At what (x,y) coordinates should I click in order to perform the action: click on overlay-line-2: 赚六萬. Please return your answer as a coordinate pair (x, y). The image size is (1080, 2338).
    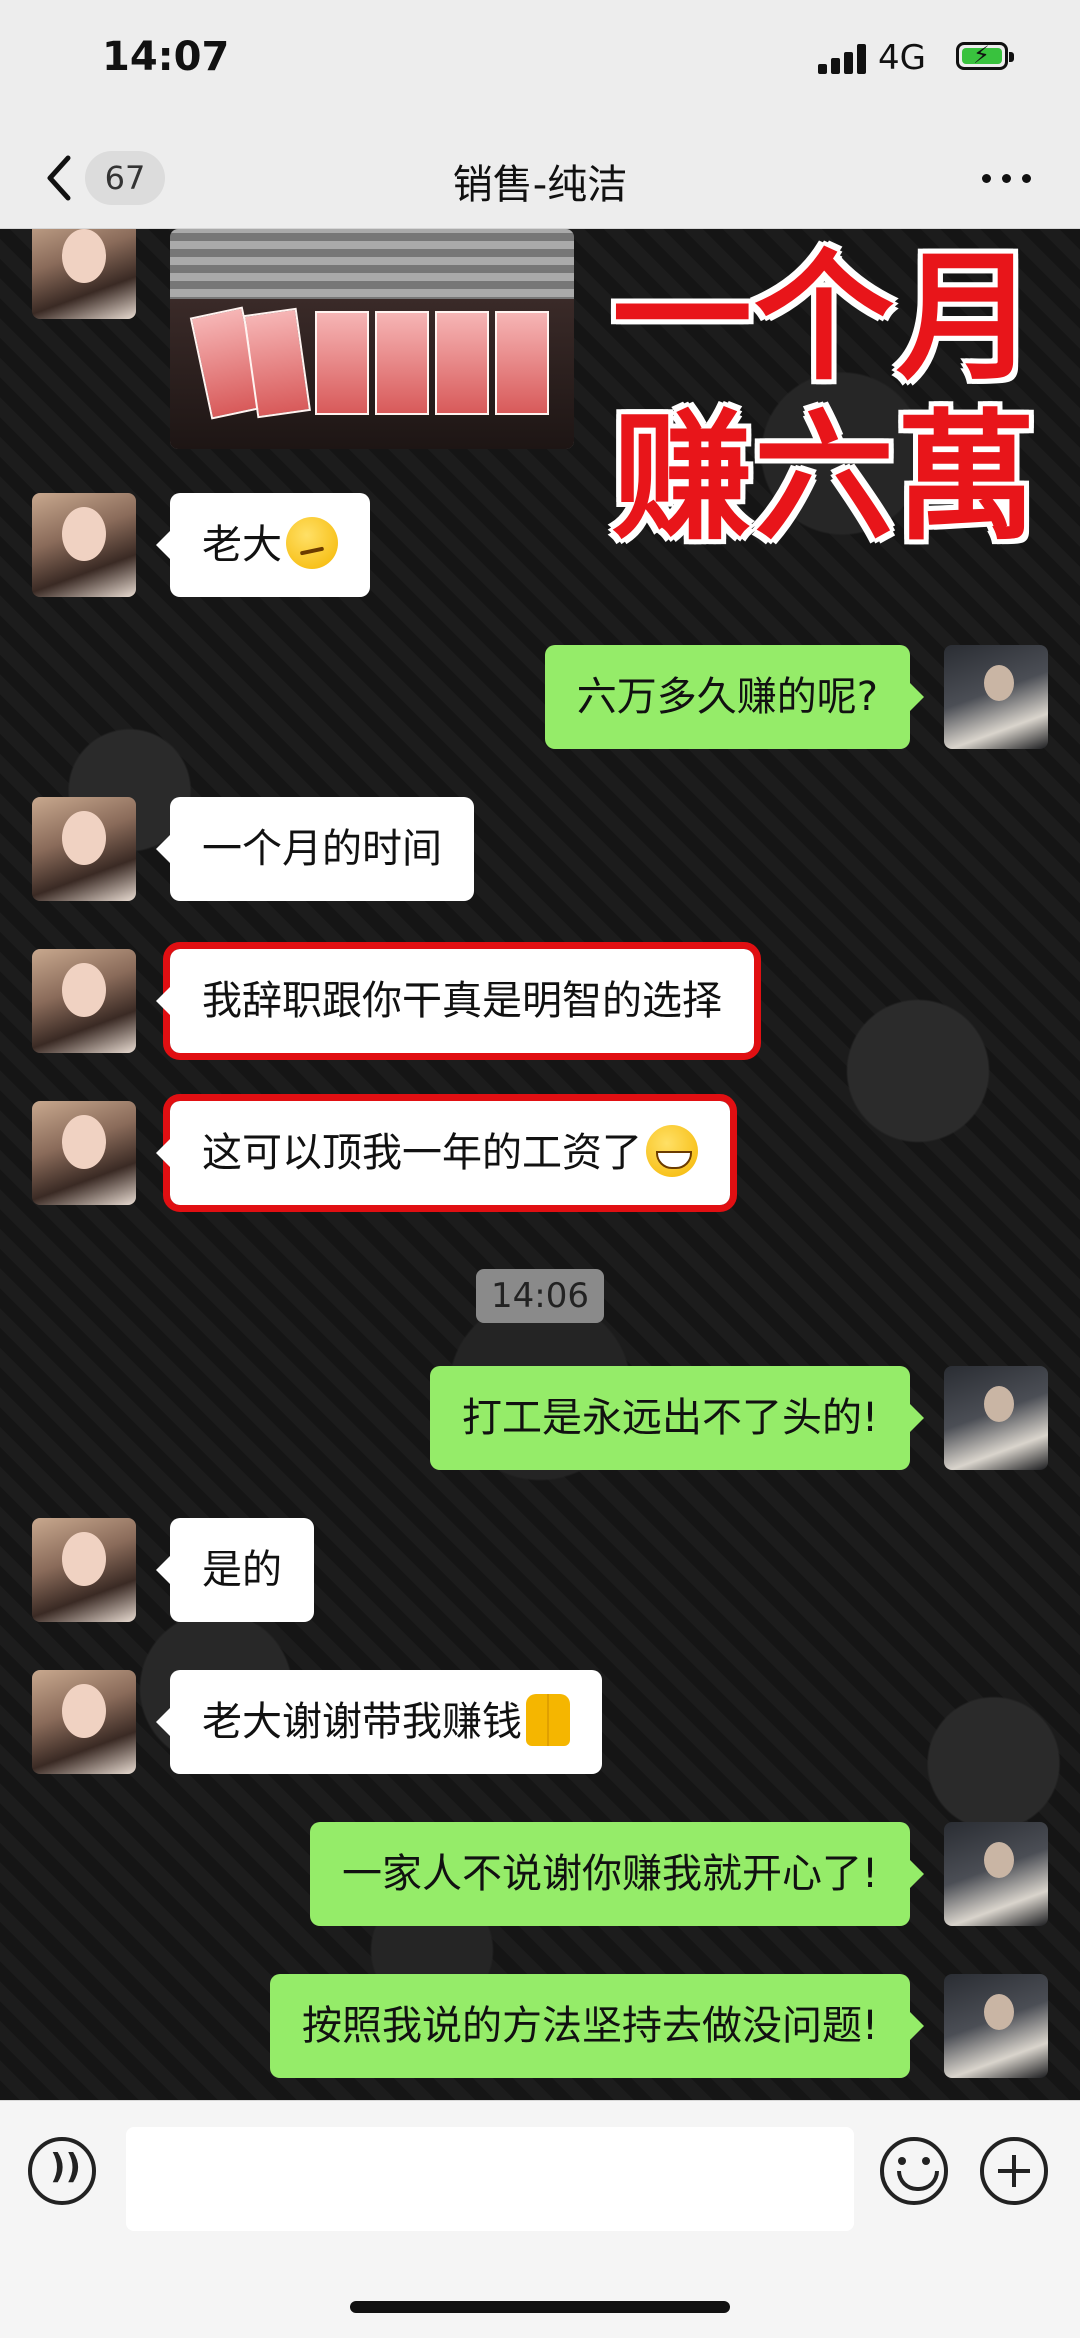
    Looking at the image, I should click on (825, 478).